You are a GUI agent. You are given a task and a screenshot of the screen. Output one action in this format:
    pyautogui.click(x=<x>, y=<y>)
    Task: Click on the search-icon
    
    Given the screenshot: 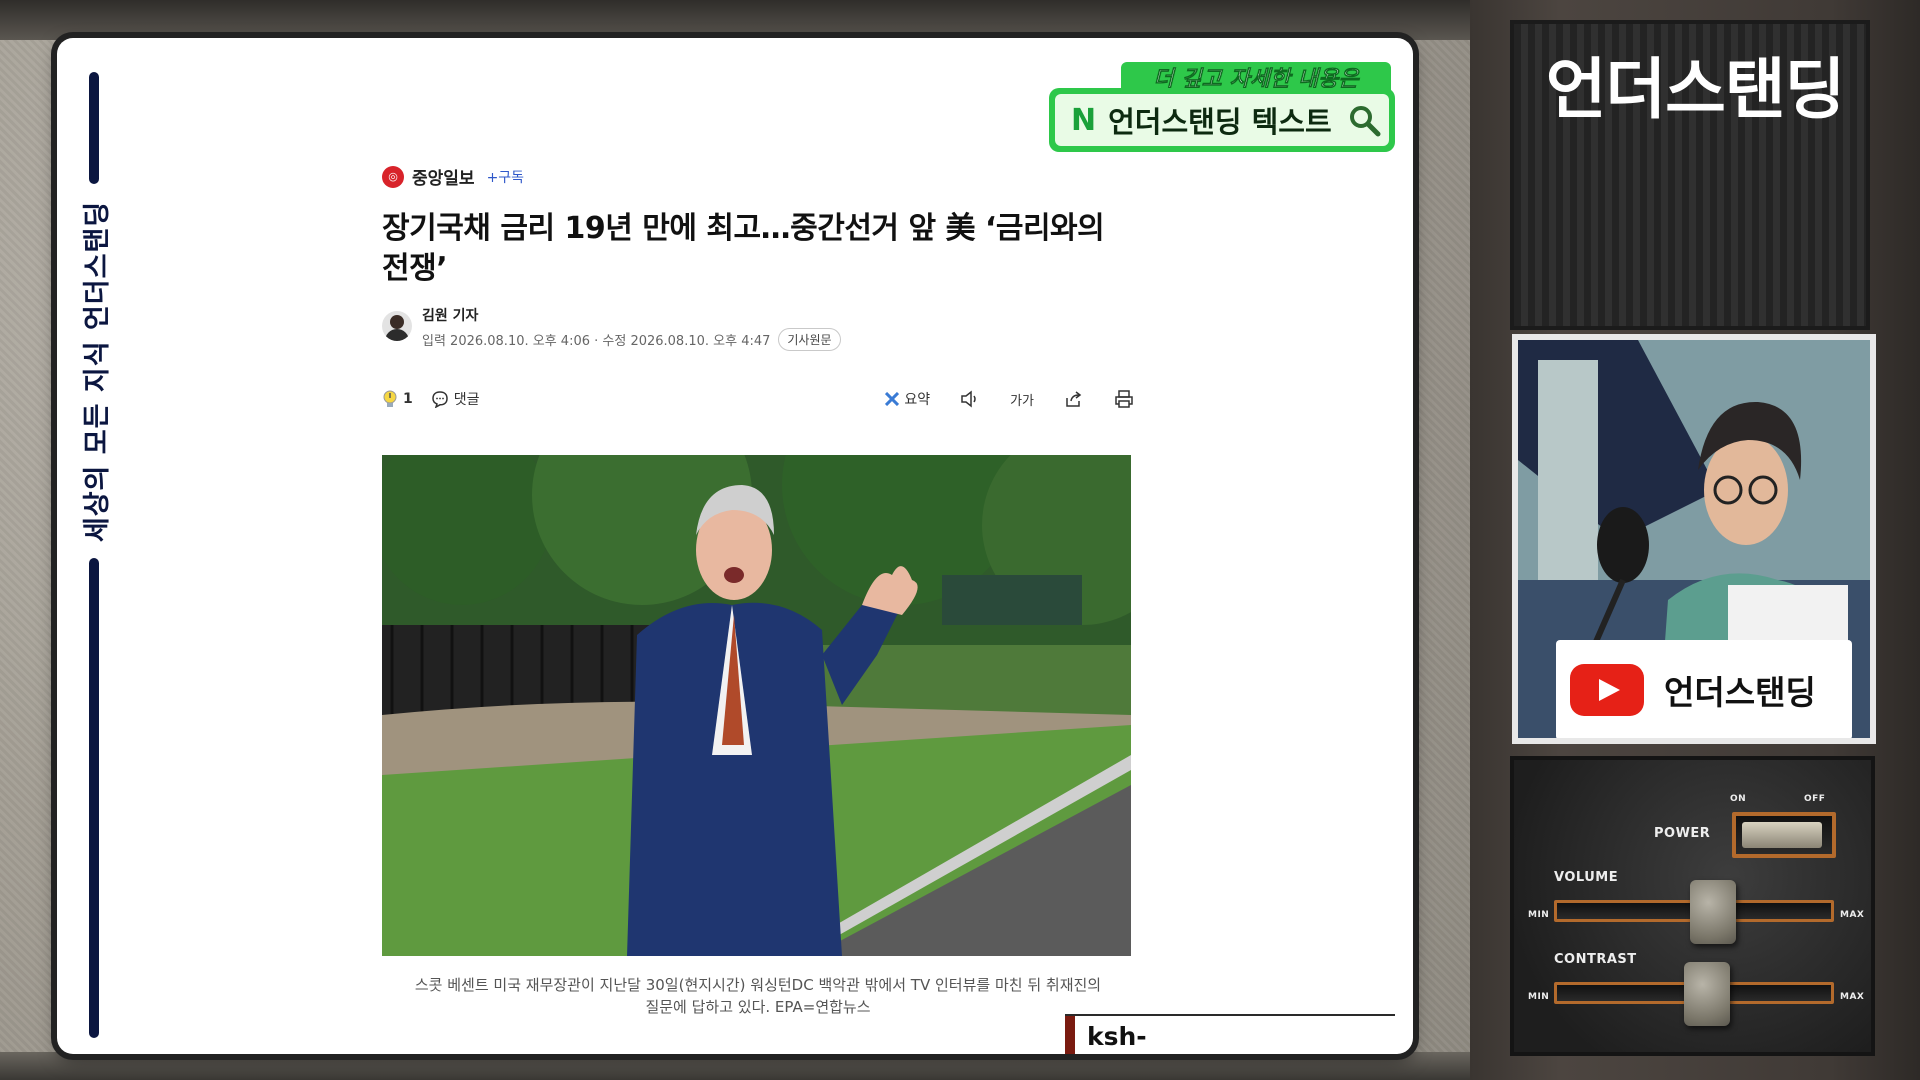 What is the action you would take?
    pyautogui.click(x=1365, y=121)
    